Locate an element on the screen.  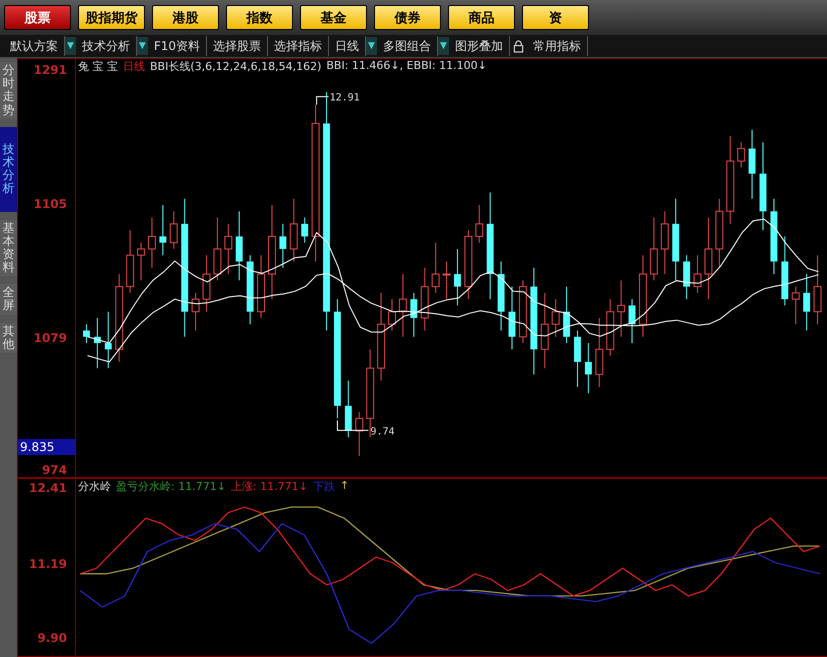
toolbar-button: 常用指标 is located at coordinates (557, 46).